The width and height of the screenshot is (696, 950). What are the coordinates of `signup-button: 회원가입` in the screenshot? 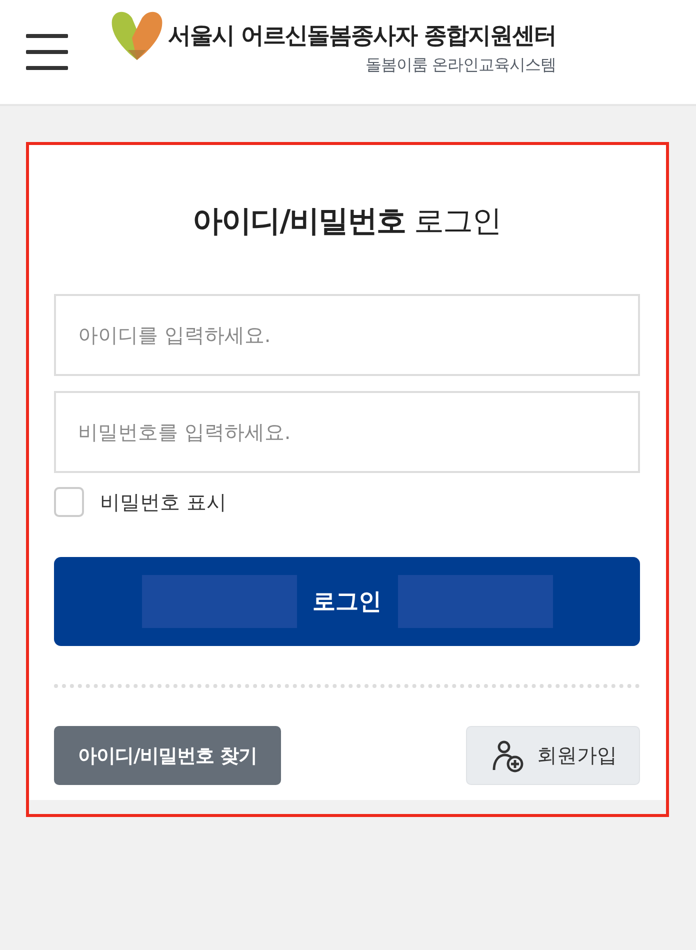 It's located at (553, 755).